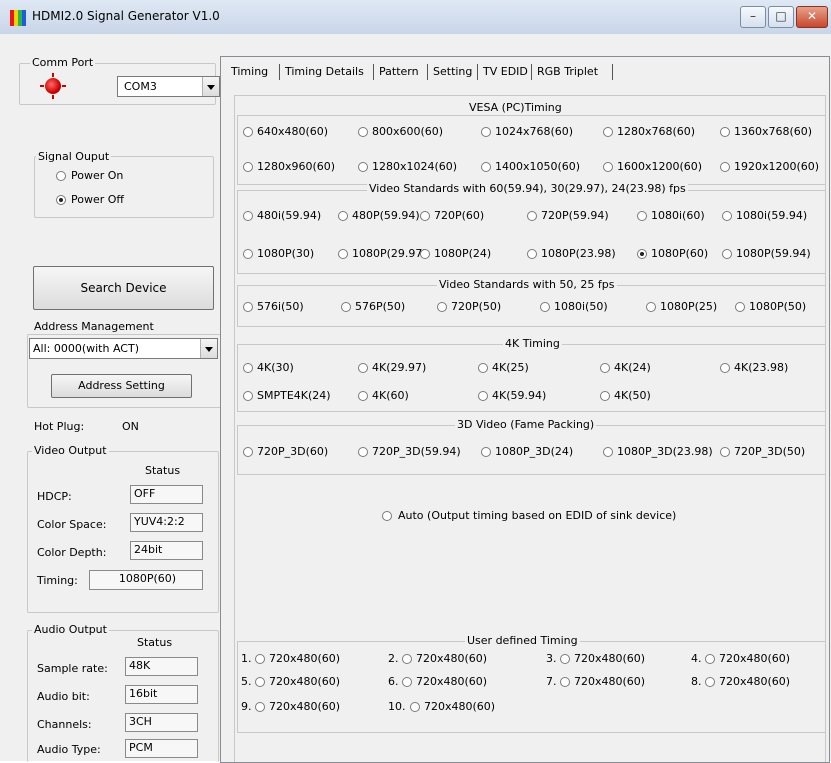 This screenshot has height=763, width=831. What do you see at coordinates (608, 132) in the screenshot?
I see `vesa-3-radio` at bounding box center [608, 132].